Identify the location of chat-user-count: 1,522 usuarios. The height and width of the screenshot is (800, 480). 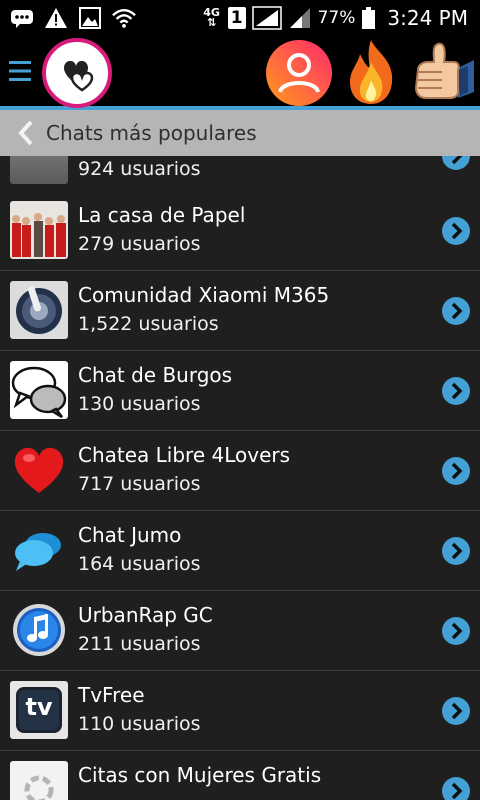
(148, 324).